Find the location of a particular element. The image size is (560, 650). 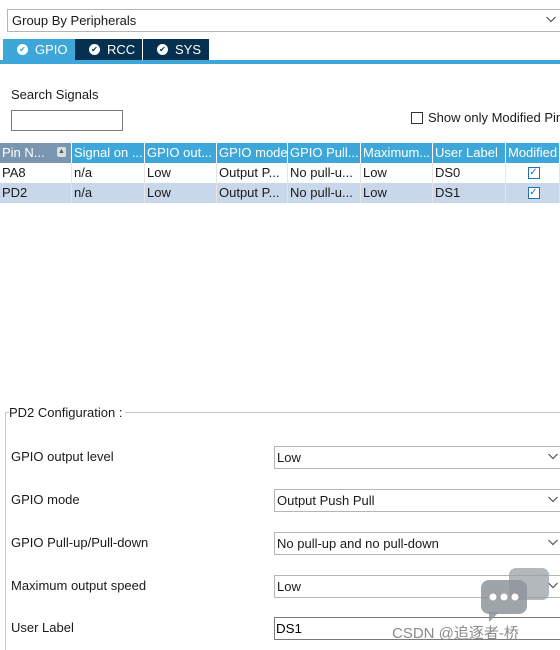

group-by-value: Group By Peripherals is located at coordinates (74, 20).